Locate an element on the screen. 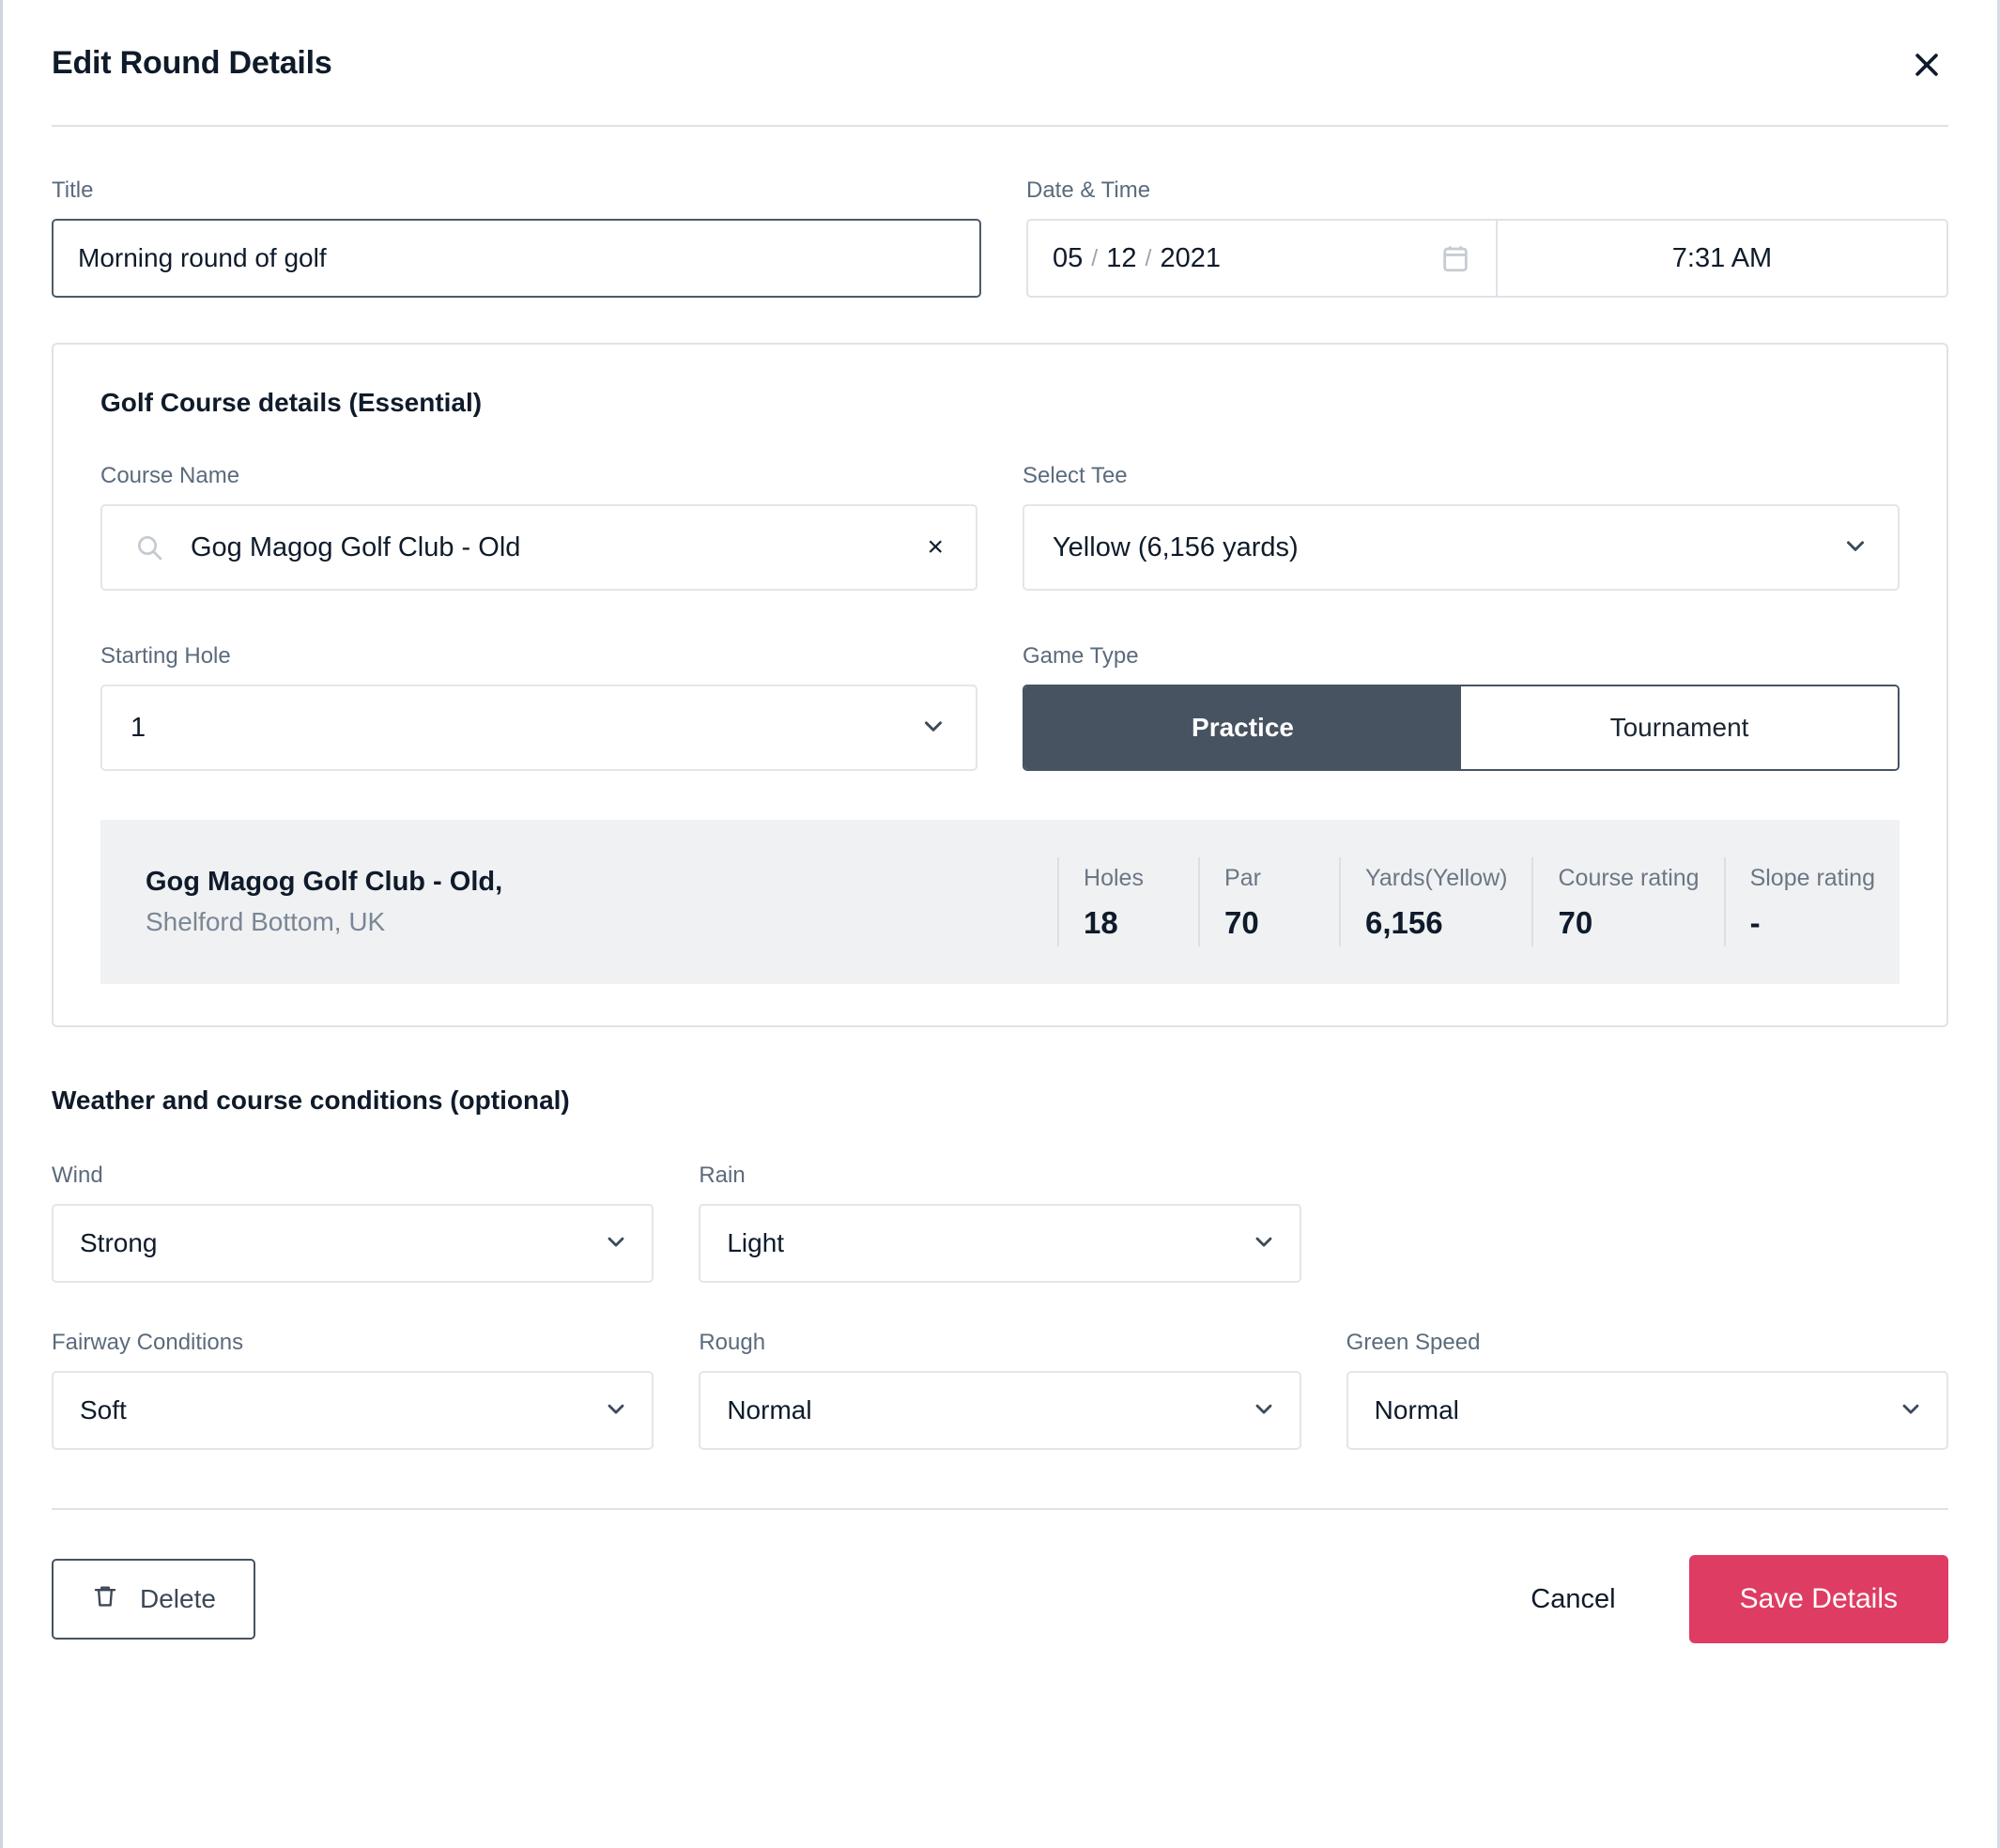 This screenshot has width=2000, height=1848. course-name-input: Gog Magog Golf Club - Old × is located at coordinates (538, 547).